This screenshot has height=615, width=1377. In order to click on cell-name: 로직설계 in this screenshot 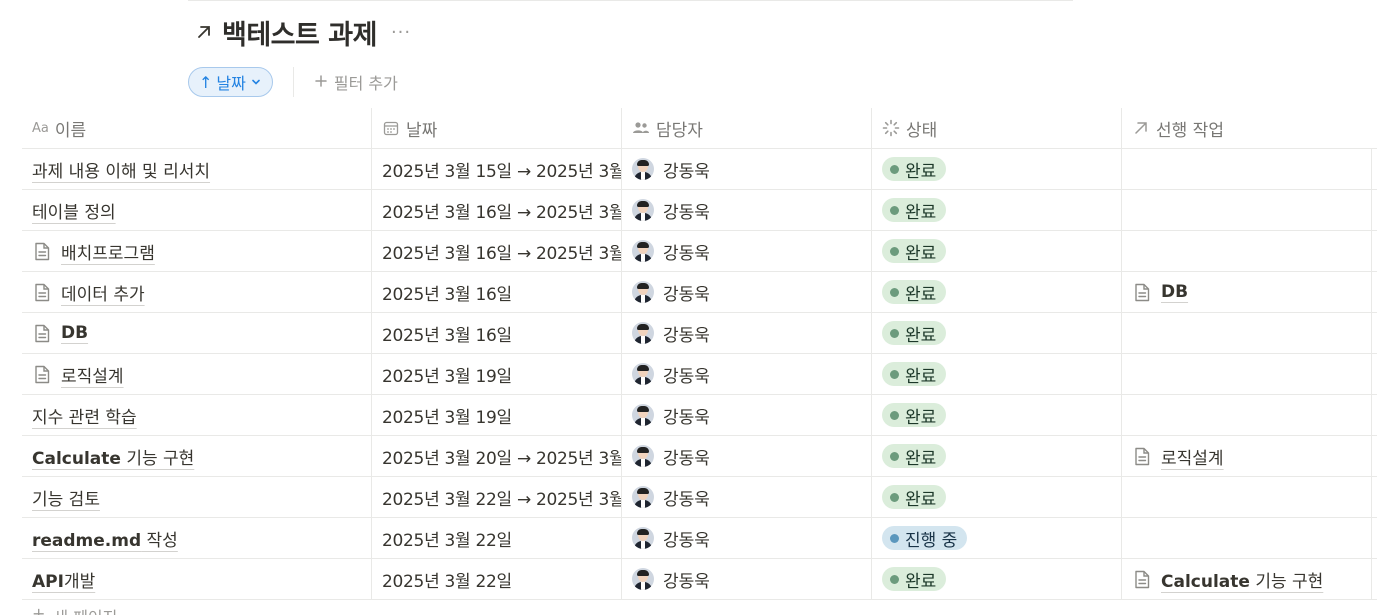, I will do `click(197, 374)`.